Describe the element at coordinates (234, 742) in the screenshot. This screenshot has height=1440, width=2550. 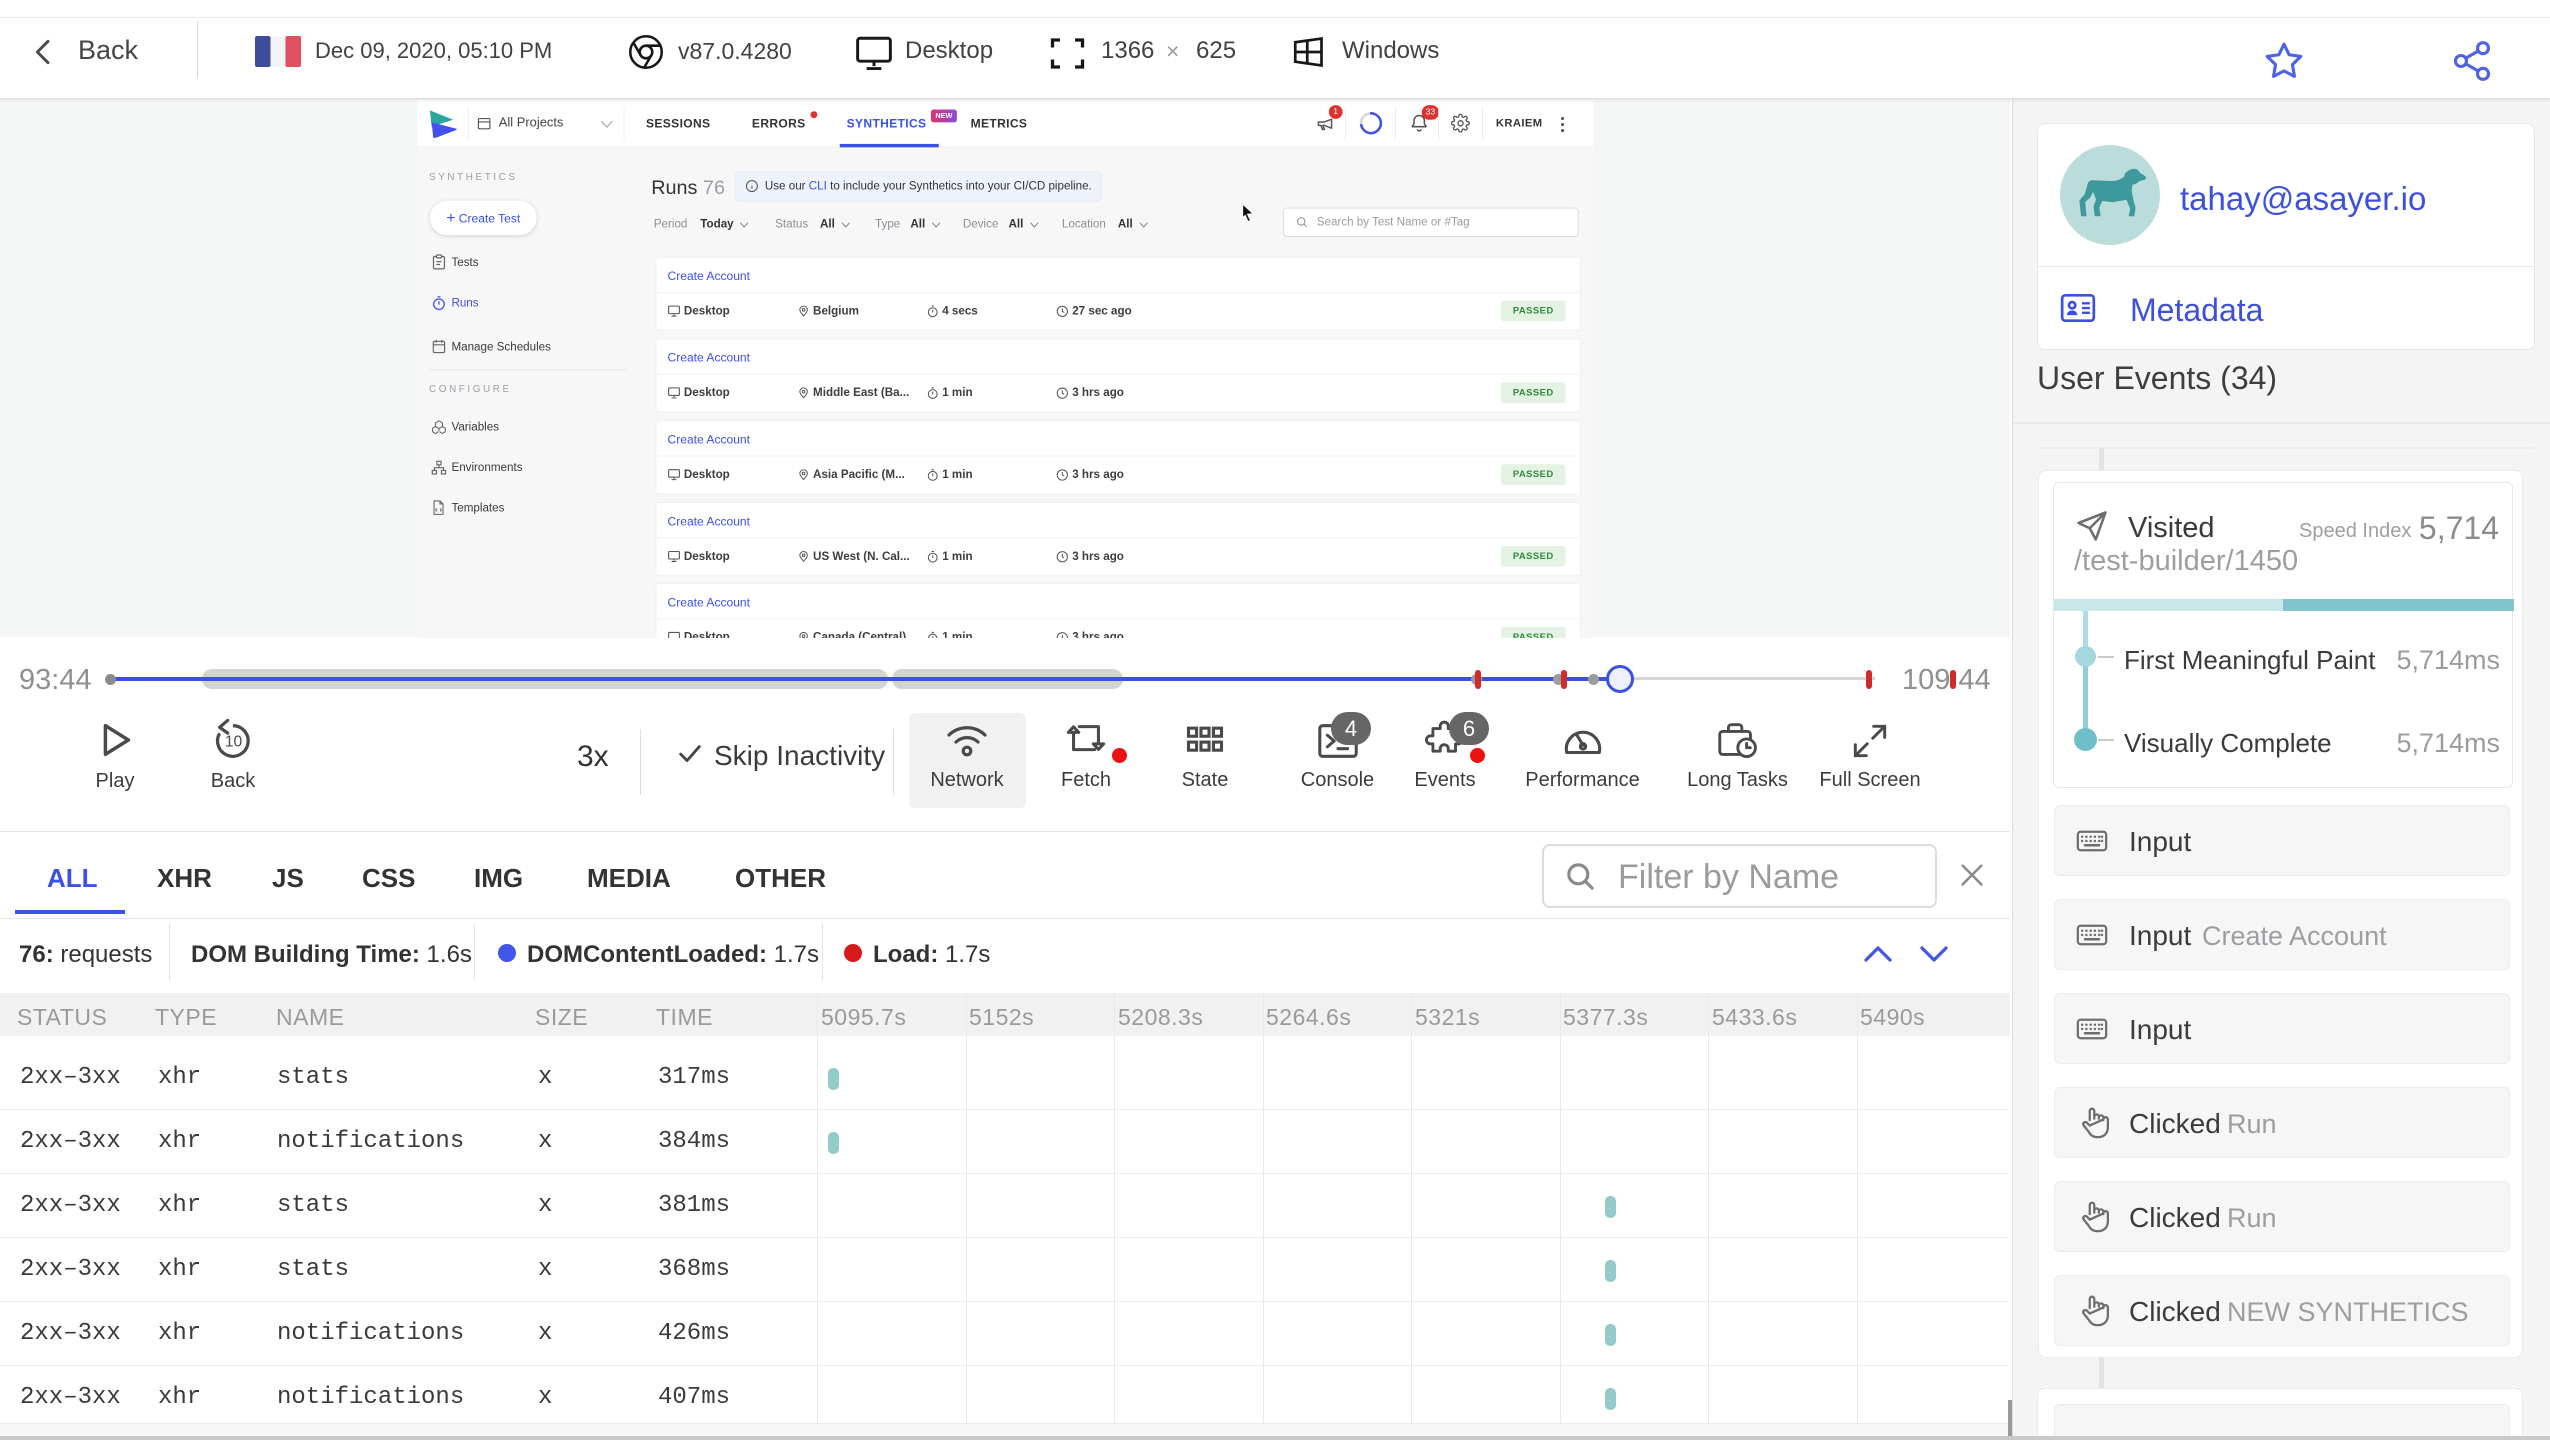
I see `svg-text: 10` at that location.